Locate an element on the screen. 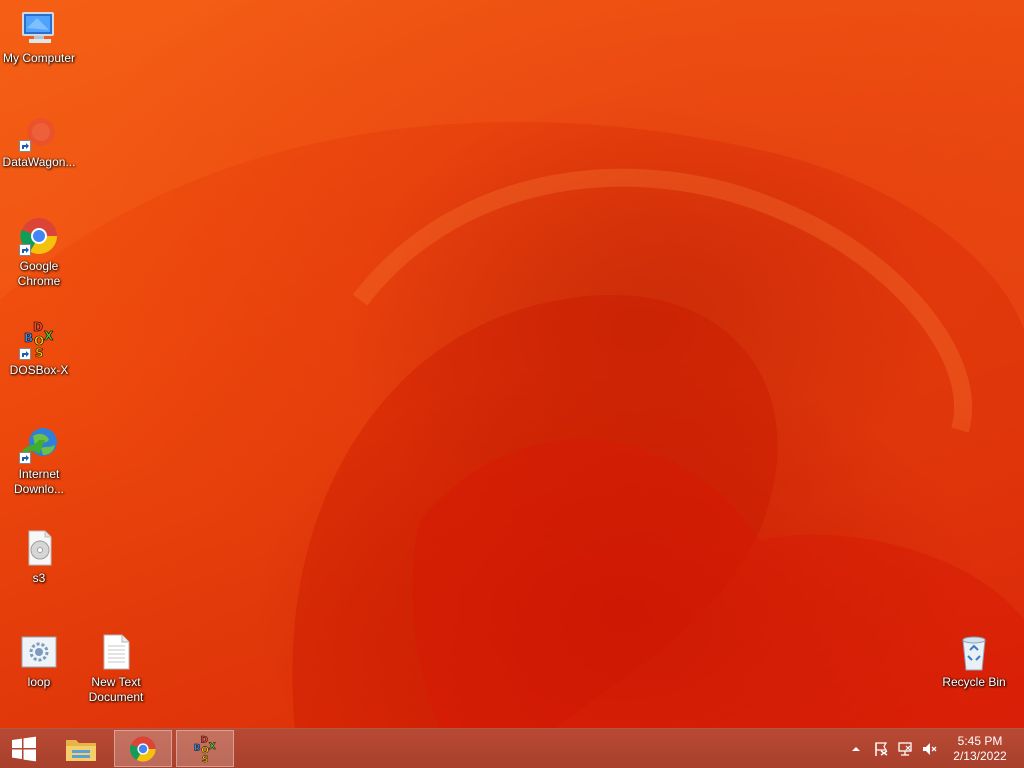 Image resolution: width=1024 pixels, height=768 pixels. desktop-icon-label: DOSBox-X is located at coordinates (39, 370).